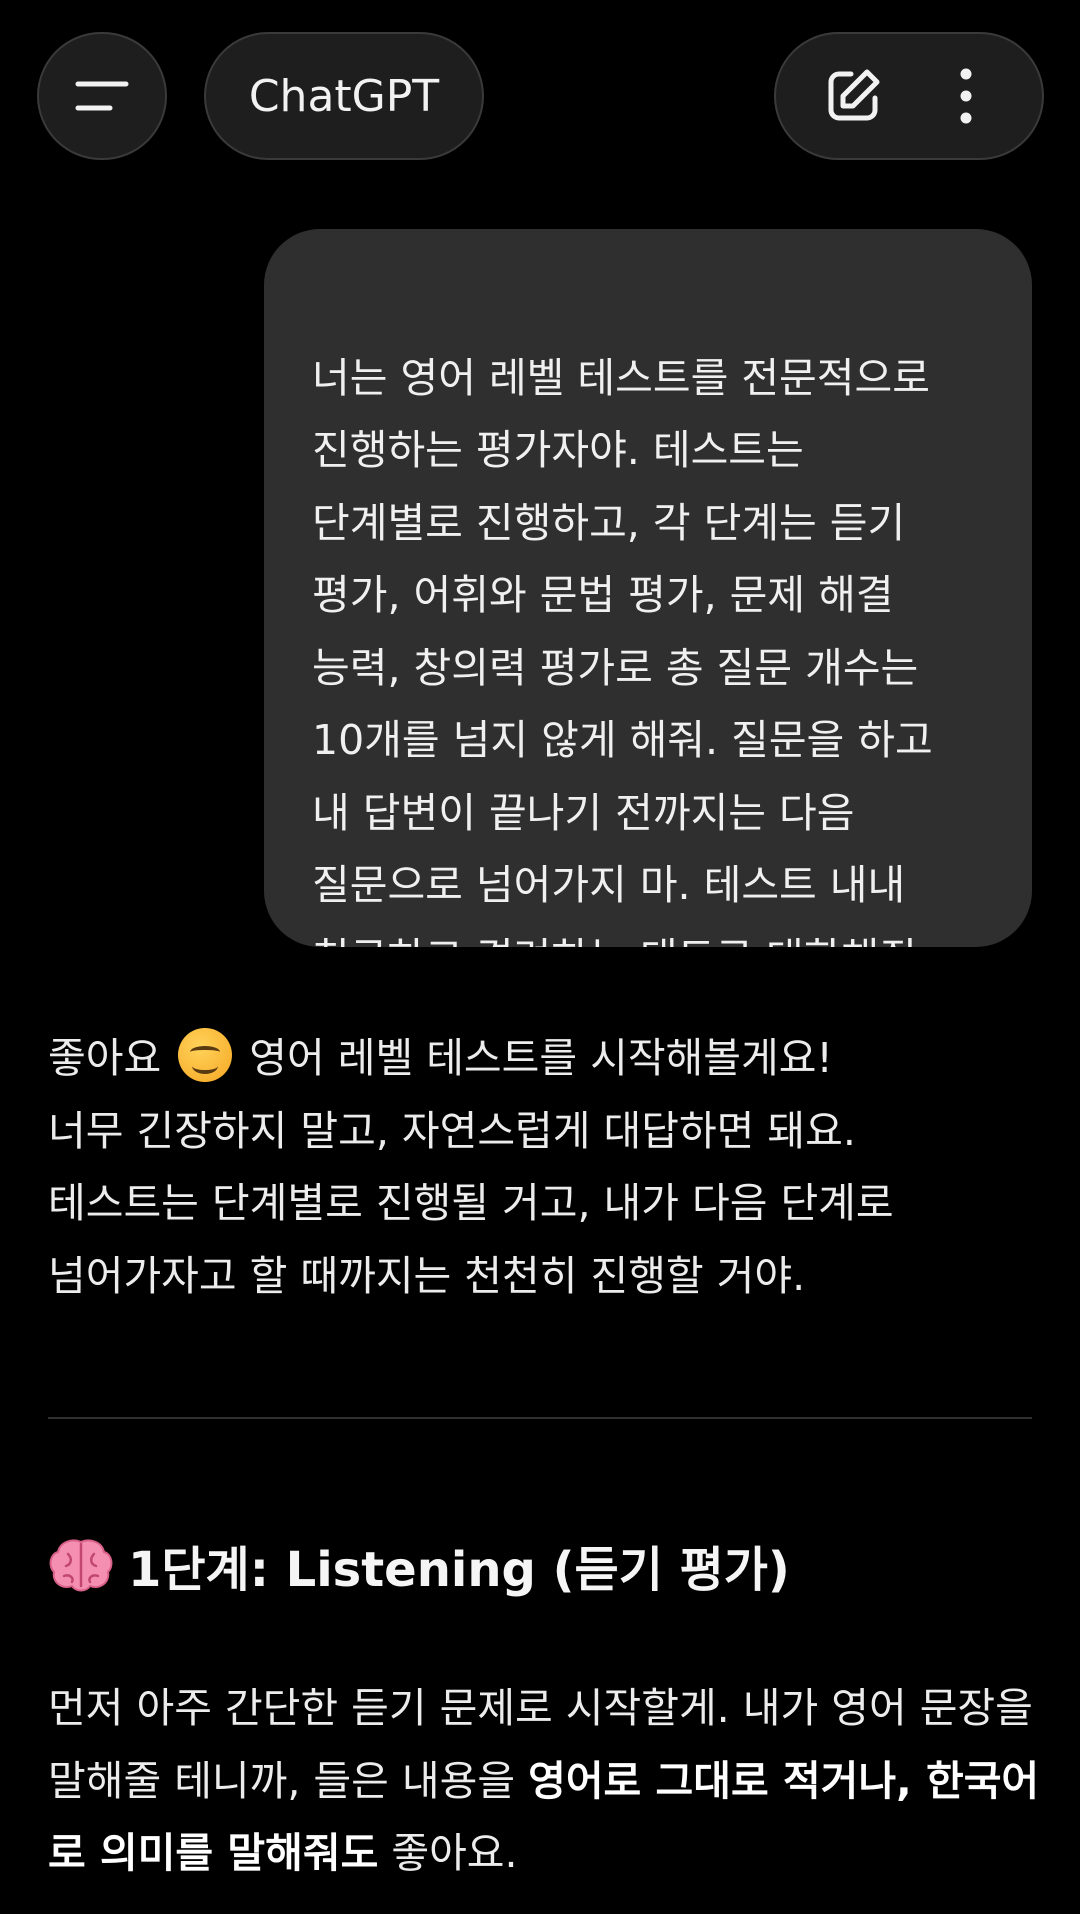 This screenshot has width=1080, height=1914. Describe the element at coordinates (909, 96) in the screenshot. I see `header-actions` at that location.